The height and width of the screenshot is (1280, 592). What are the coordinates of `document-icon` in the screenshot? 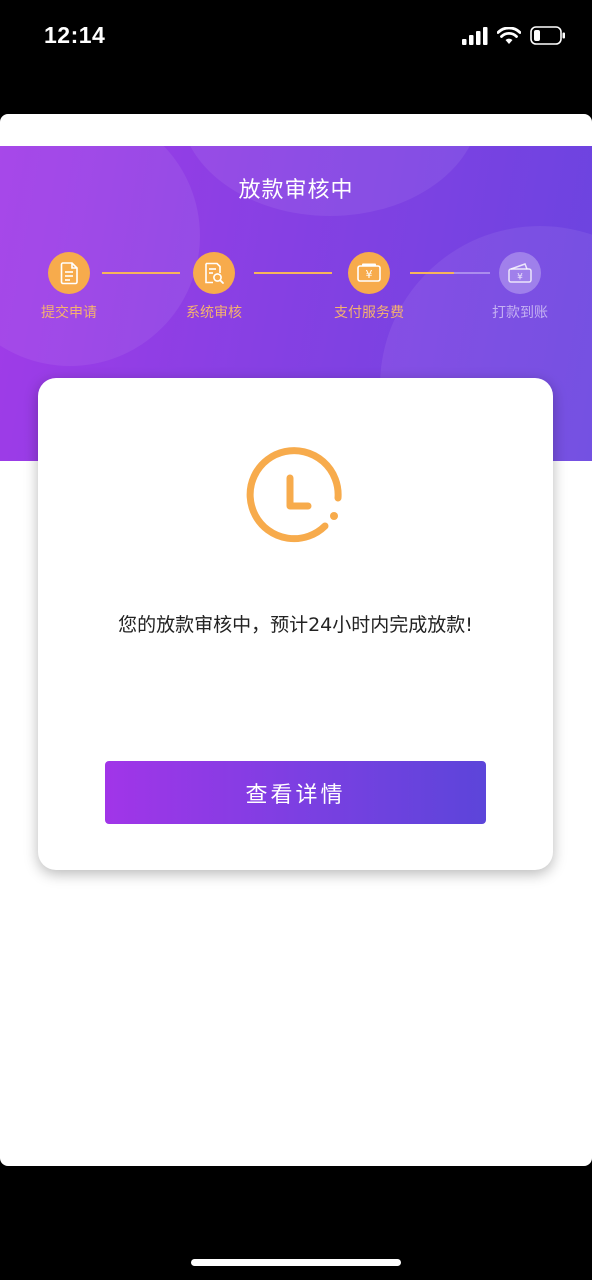 It's located at (69, 273).